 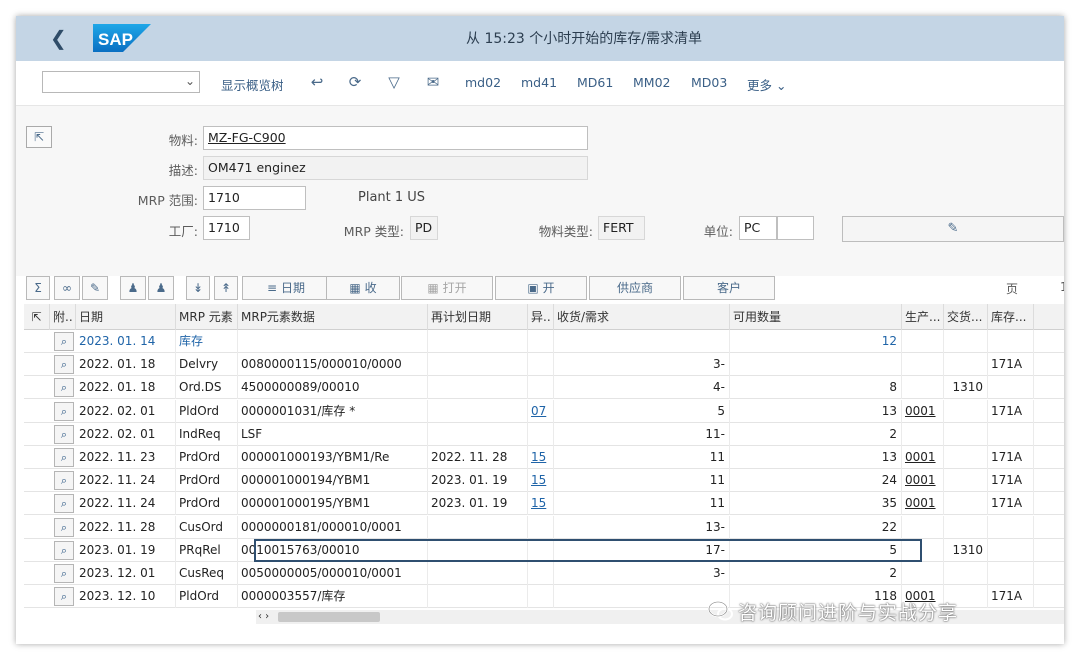 What do you see at coordinates (126, 365) in the screenshot?
I see `cell-date: 2022. 01. 18` at bounding box center [126, 365].